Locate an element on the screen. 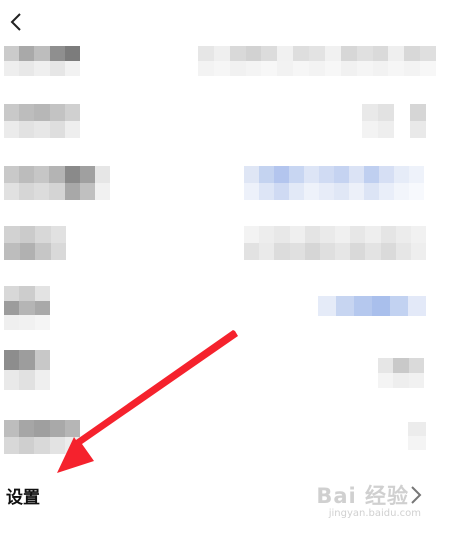 Image resolution: width=453 pixels, height=534 pixels. back-button is located at coordinates (16, 22).